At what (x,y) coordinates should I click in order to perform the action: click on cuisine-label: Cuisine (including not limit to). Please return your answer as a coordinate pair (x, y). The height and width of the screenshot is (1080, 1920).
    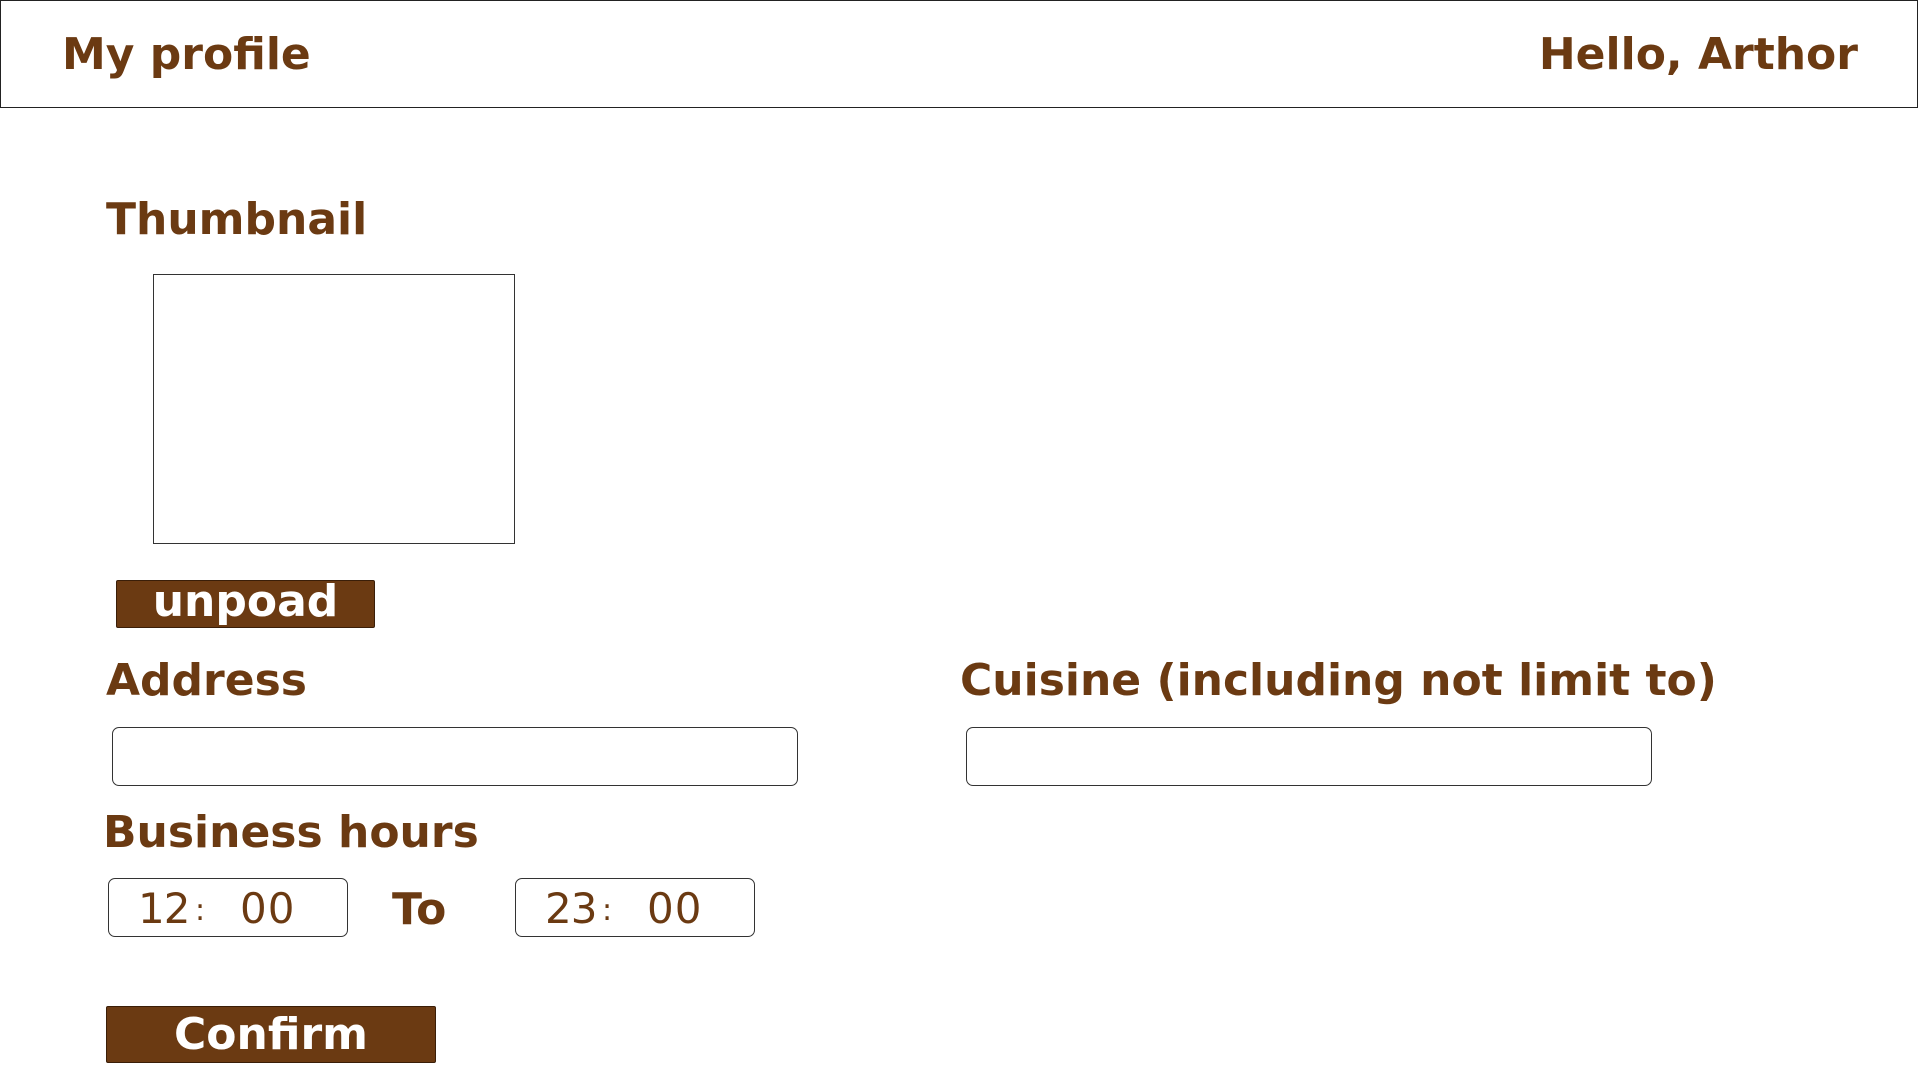
    Looking at the image, I should click on (1338, 680).